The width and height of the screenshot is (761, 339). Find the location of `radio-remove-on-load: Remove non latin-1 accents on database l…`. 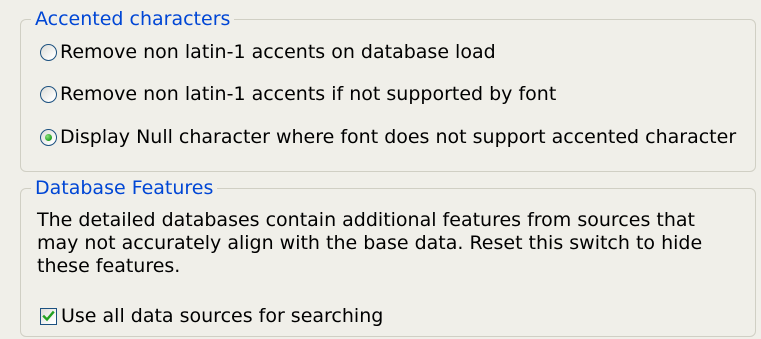

radio-remove-on-load: Remove non latin-1 accents on database l… is located at coordinates (268, 52).